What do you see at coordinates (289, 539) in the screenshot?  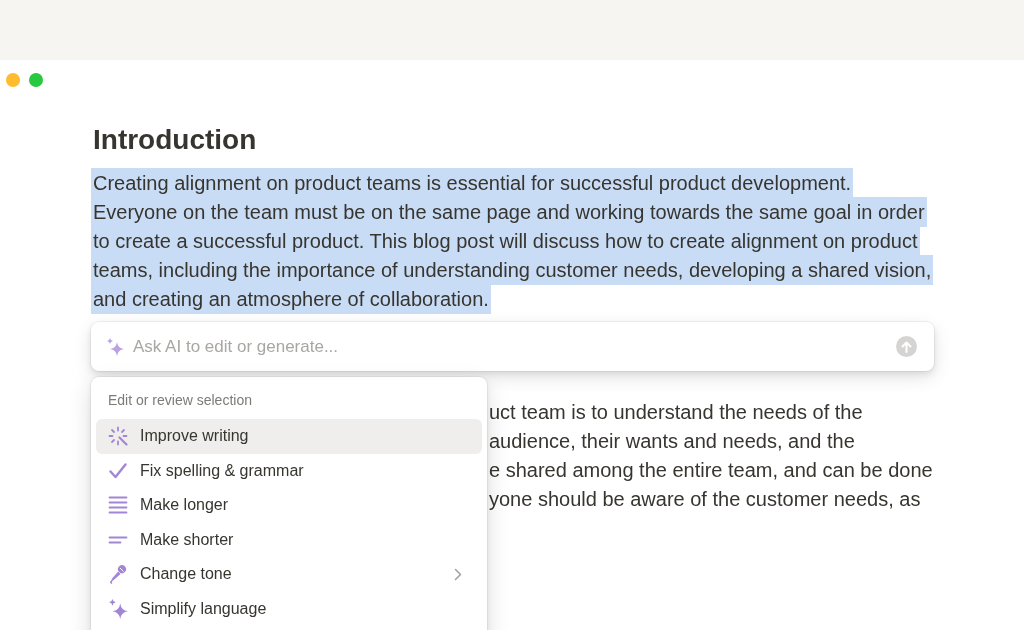 I see `menu-item: Make shorter` at bounding box center [289, 539].